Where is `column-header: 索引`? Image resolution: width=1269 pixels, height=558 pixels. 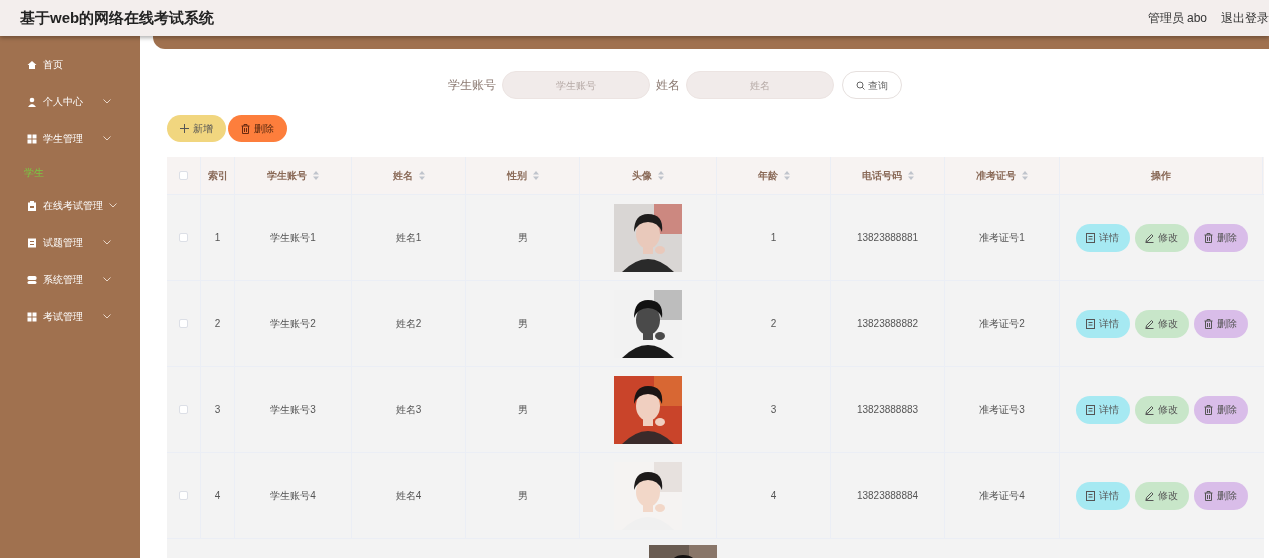 column-header: 索引 is located at coordinates (217, 176).